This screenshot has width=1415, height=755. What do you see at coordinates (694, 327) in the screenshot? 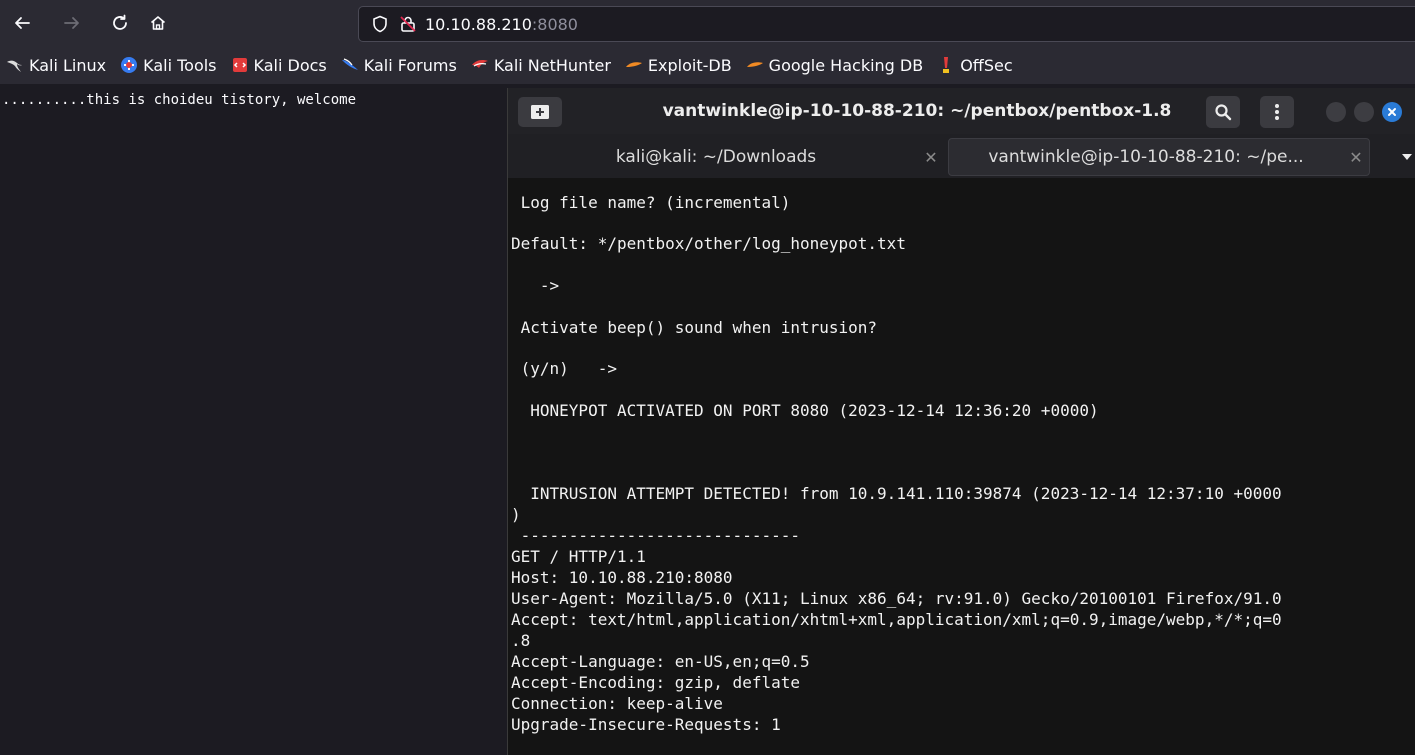
I see `terminal-line: Activate beep() sound when intrusion?` at bounding box center [694, 327].